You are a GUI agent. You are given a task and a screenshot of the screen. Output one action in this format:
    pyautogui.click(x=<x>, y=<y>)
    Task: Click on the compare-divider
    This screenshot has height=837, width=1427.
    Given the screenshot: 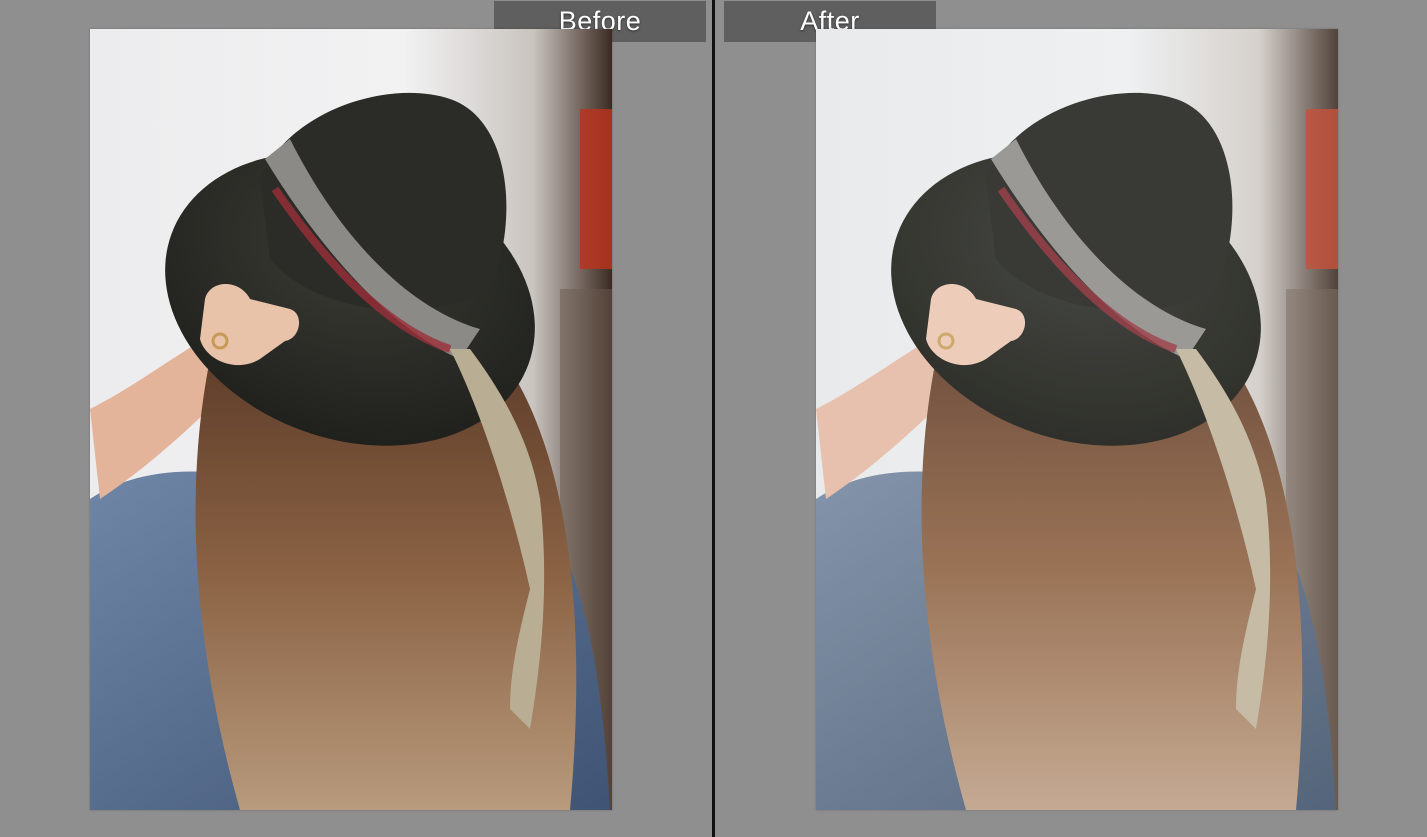 What is the action you would take?
    pyautogui.click(x=714, y=418)
    